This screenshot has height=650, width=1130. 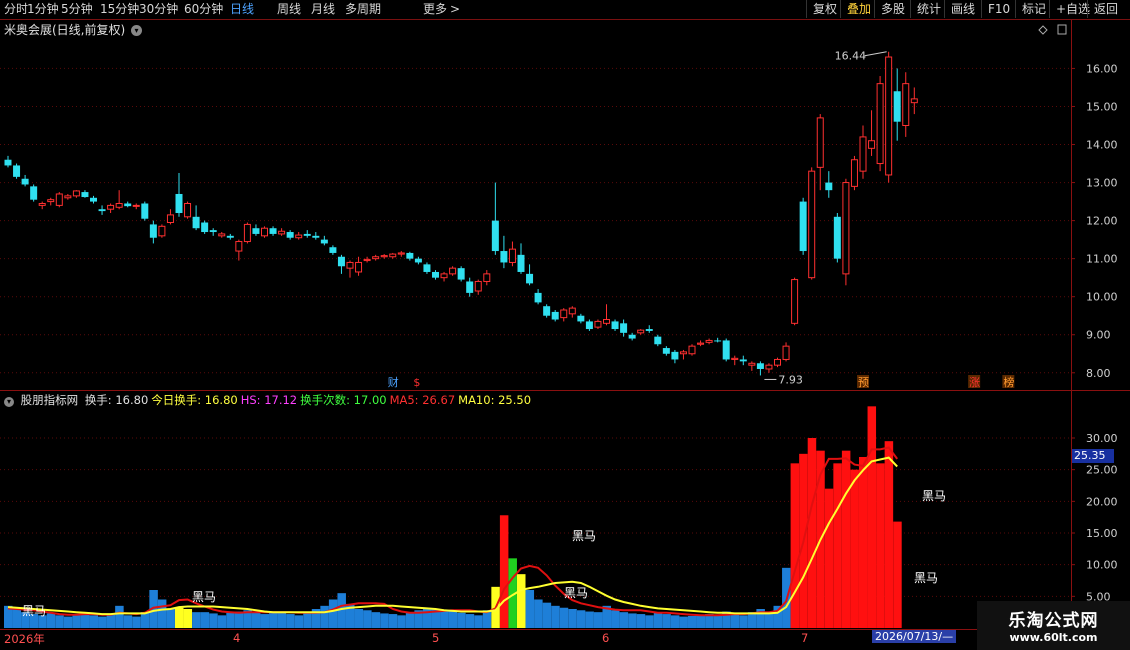 I want to click on watermark-logo: 乐淘公式网 www.60lt.com, so click(x=1053, y=625).